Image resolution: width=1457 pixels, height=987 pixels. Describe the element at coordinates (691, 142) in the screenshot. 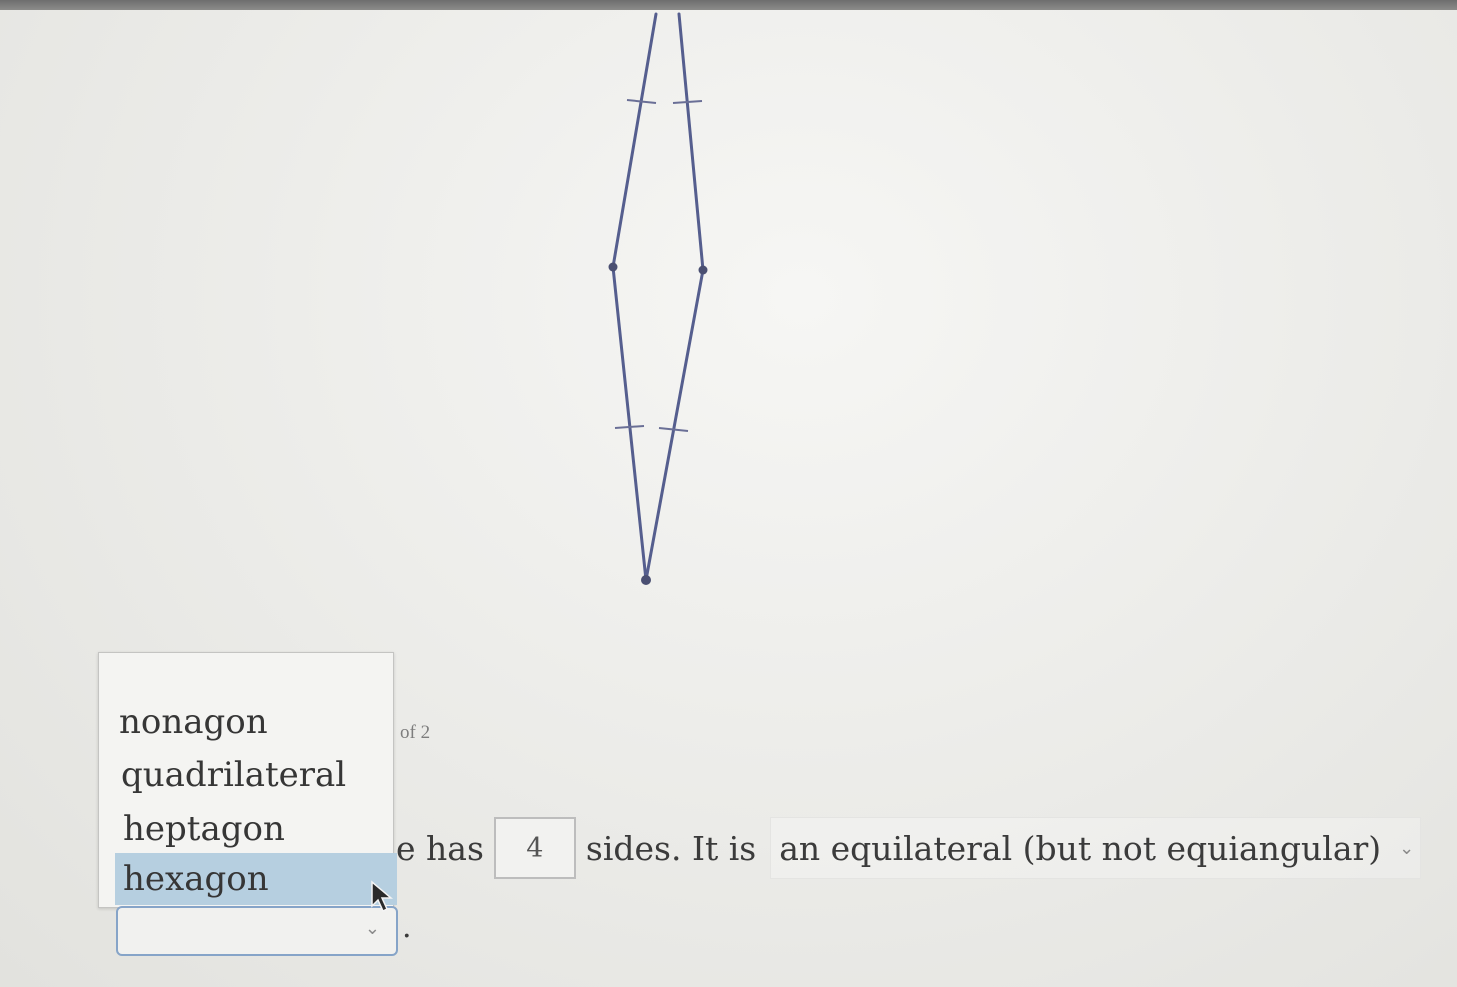

I see `figure-edge-top-right` at that location.